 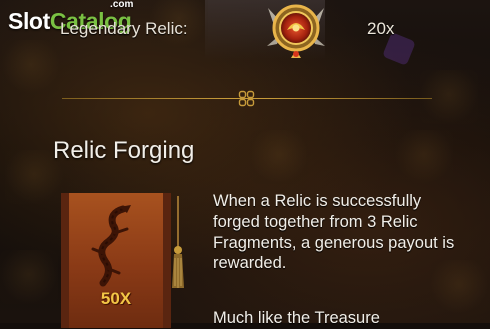 I want to click on dragon-scroll-card: 50X, so click(x=116, y=260).